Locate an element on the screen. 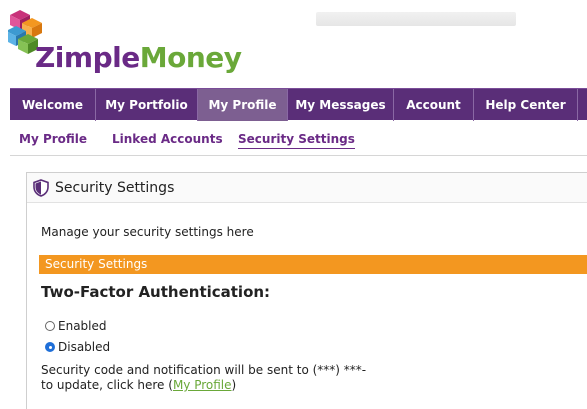 The height and width of the screenshot is (409, 587). radio-disabled is located at coordinates (50, 347).